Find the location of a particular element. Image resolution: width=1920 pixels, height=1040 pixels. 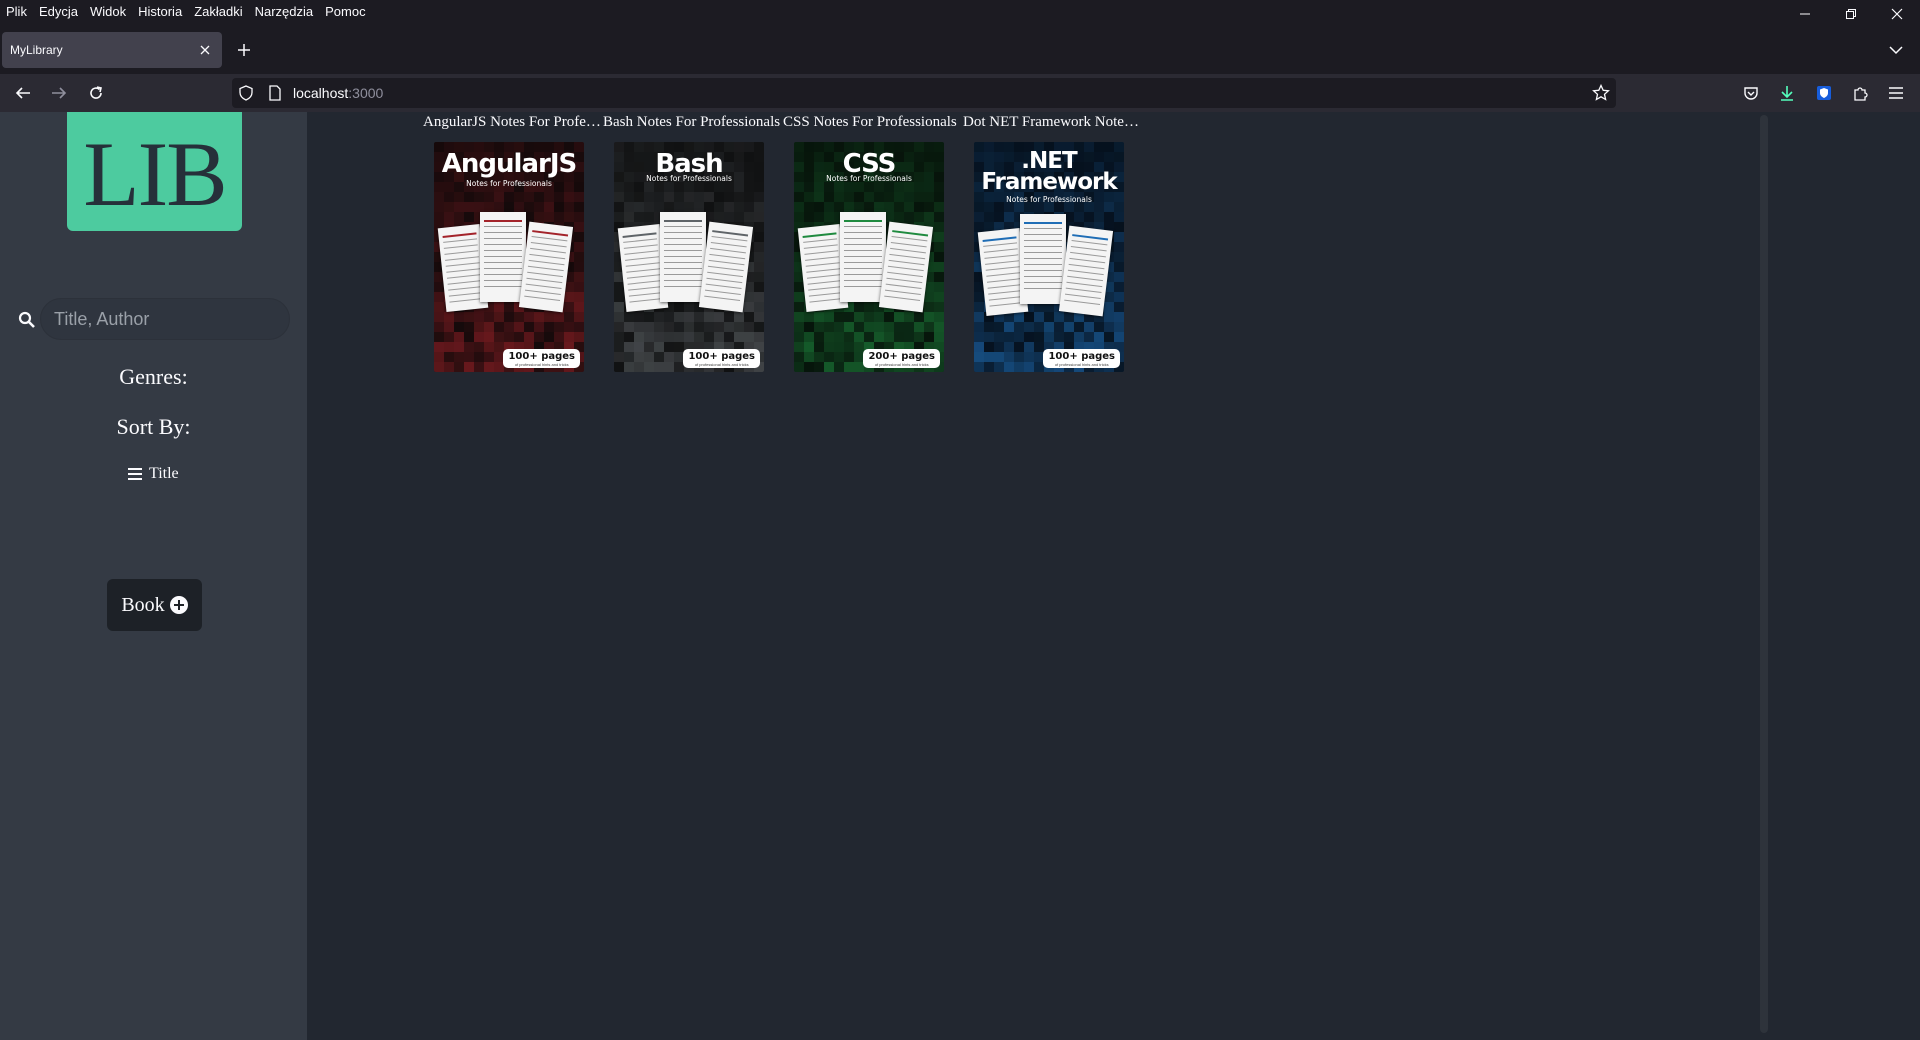

genres-heading: Genres: is located at coordinates (153, 376).